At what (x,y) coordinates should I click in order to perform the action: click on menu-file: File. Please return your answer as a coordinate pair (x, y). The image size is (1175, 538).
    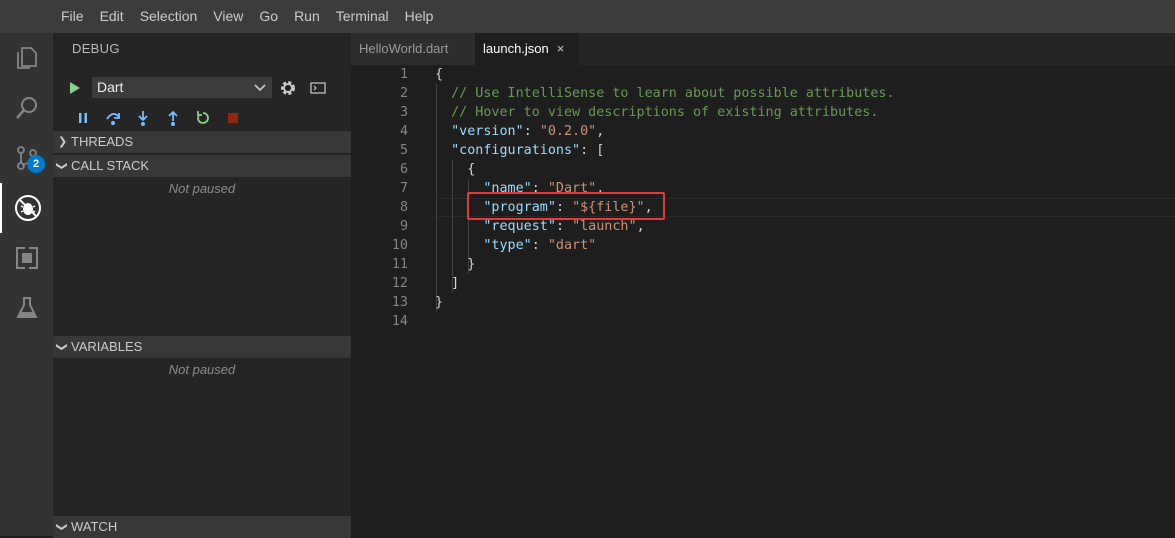
    Looking at the image, I should click on (72, 16).